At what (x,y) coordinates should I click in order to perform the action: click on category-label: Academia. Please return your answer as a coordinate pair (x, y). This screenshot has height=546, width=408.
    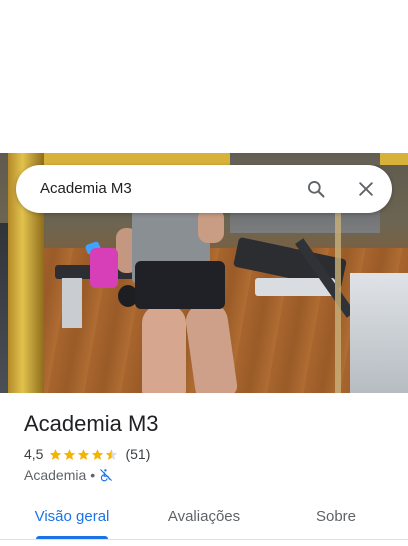
    Looking at the image, I should click on (55, 475).